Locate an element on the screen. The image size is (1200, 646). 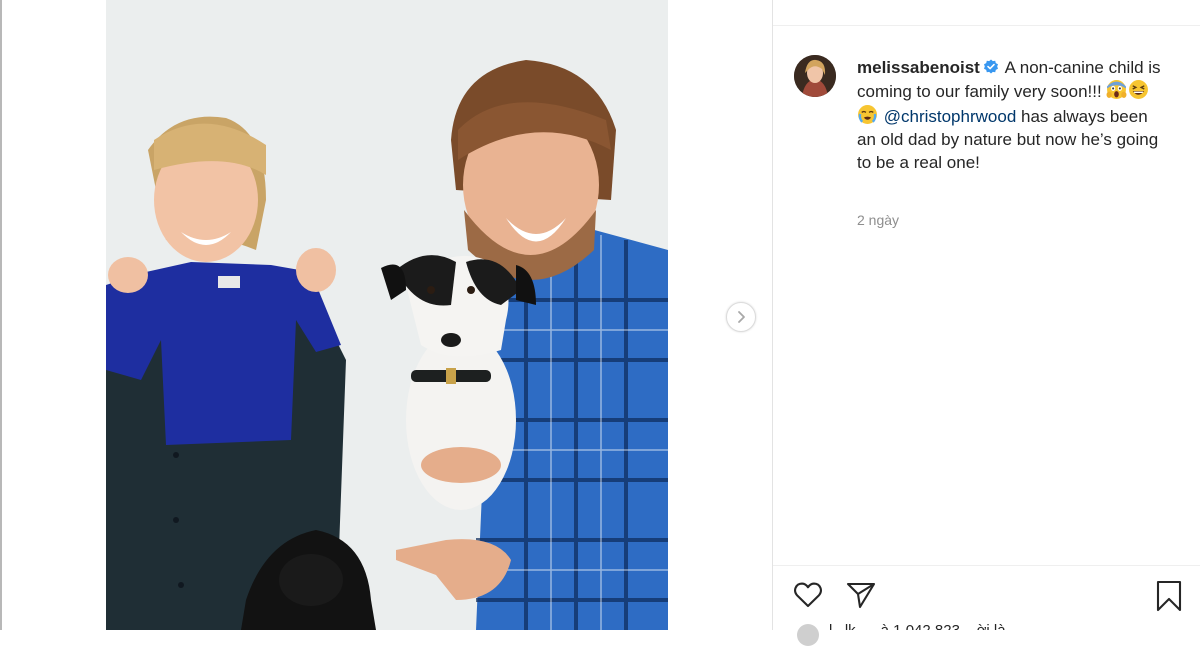
avatar-image is located at coordinates (815, 76).